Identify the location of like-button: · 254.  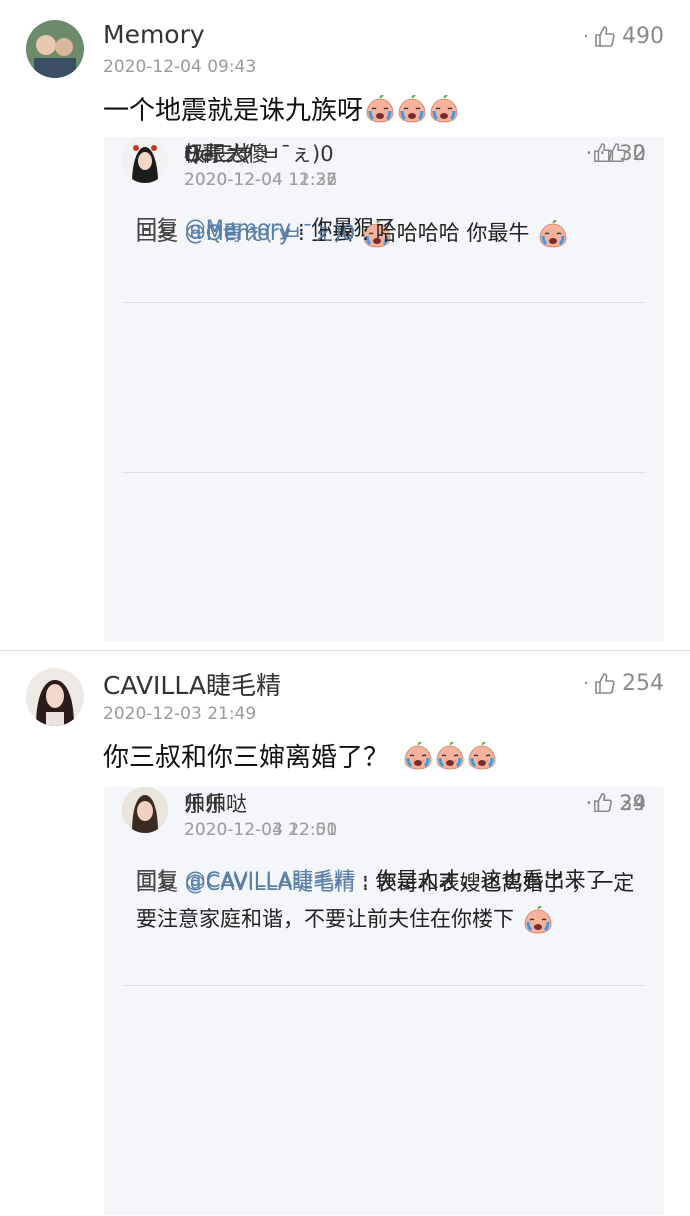
(623, 683).